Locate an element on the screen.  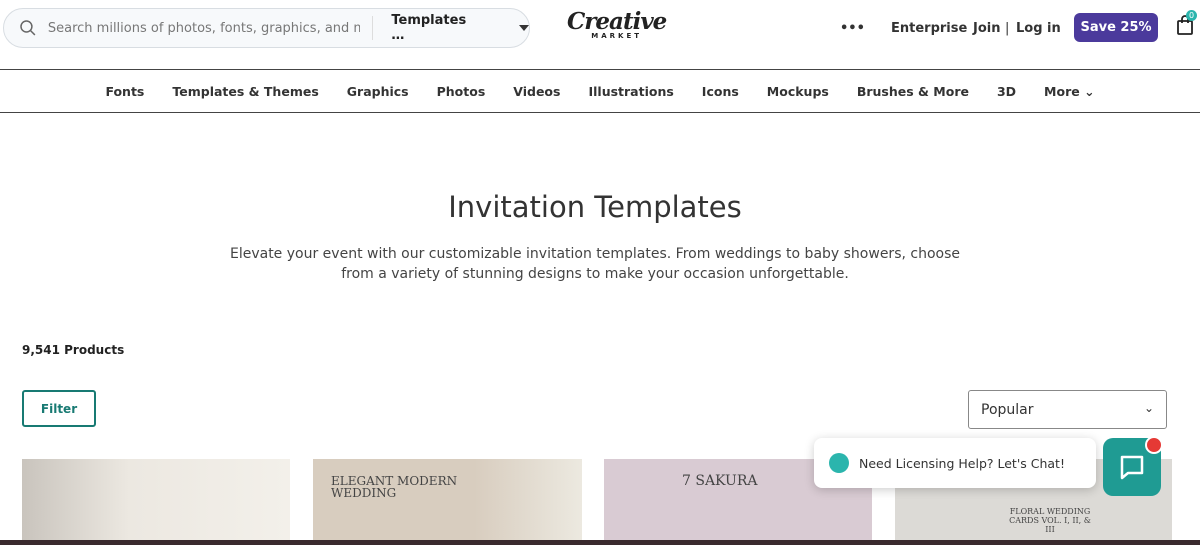
save-button: Save 25% is located at coordinates (1116, 27).